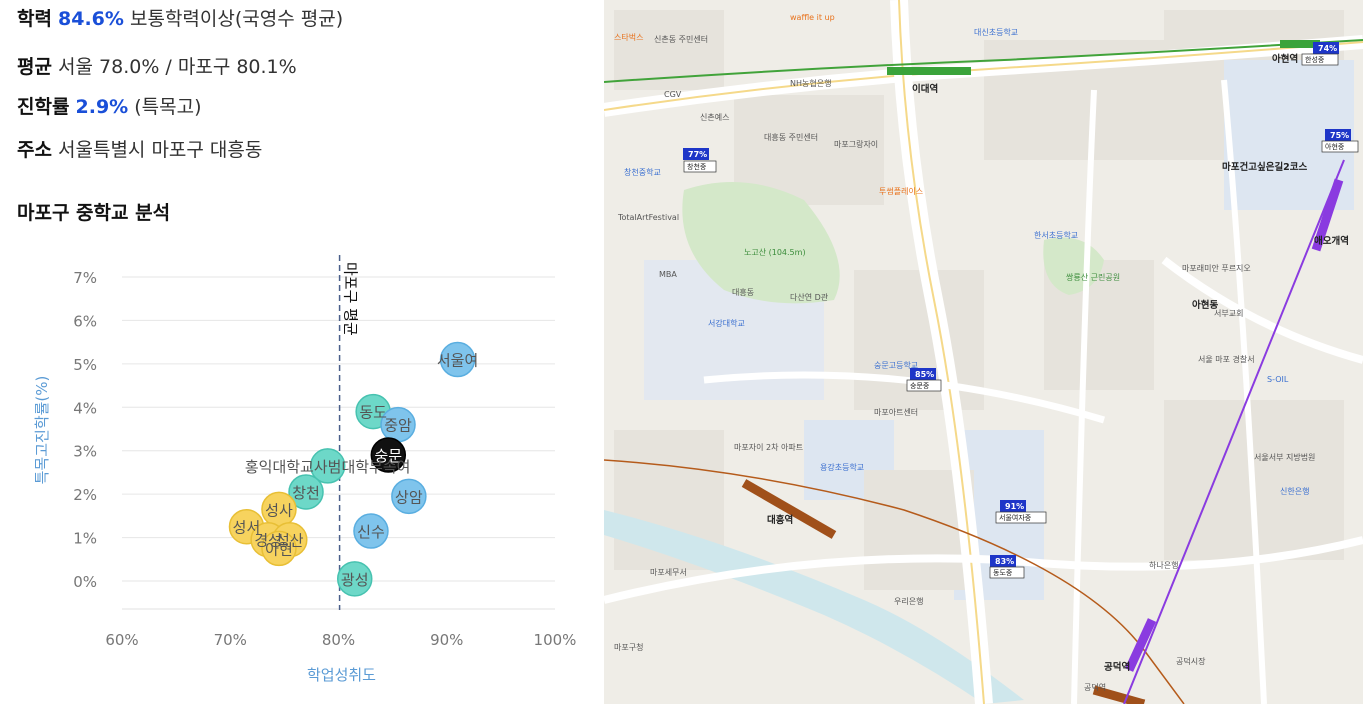 This screenshot has height=704, width=1363. Describe the element at coordinates (409, 497) in the screenshot. I see `data-label: 상암` at that location.